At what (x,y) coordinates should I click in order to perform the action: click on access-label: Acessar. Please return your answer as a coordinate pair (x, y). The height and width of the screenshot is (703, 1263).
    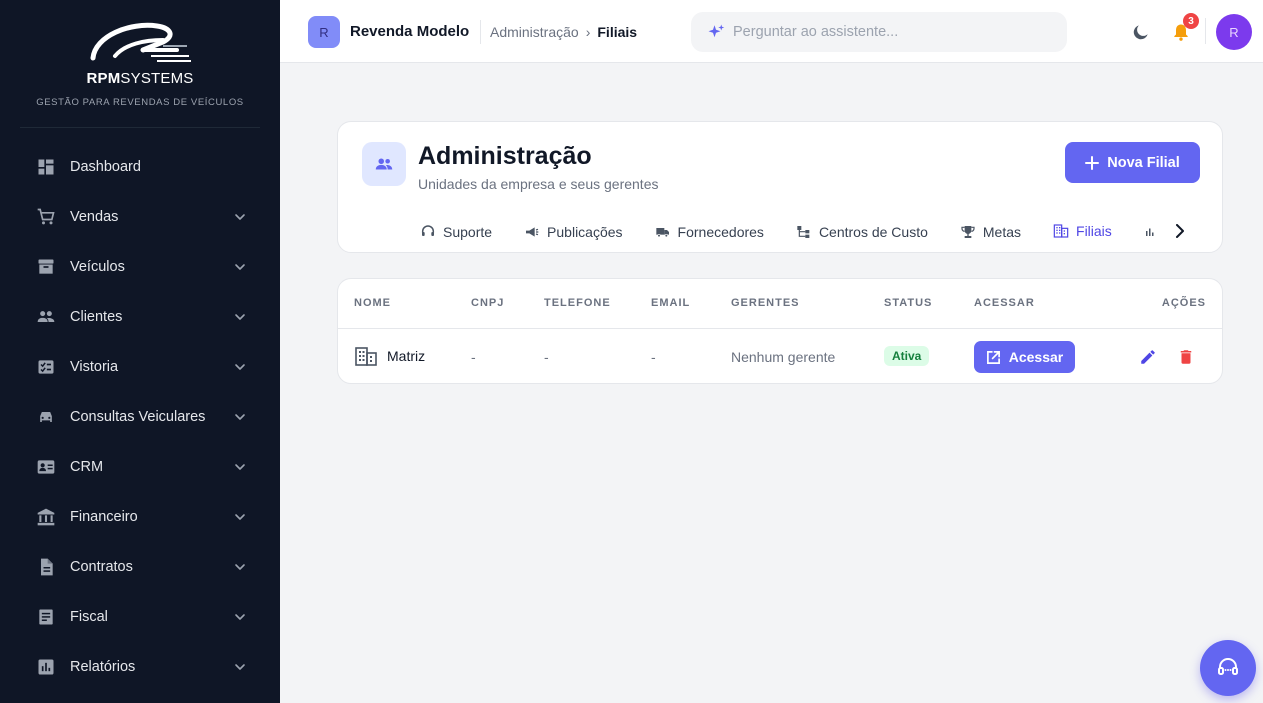
    Looking at the image, I should click on (1036, 357).